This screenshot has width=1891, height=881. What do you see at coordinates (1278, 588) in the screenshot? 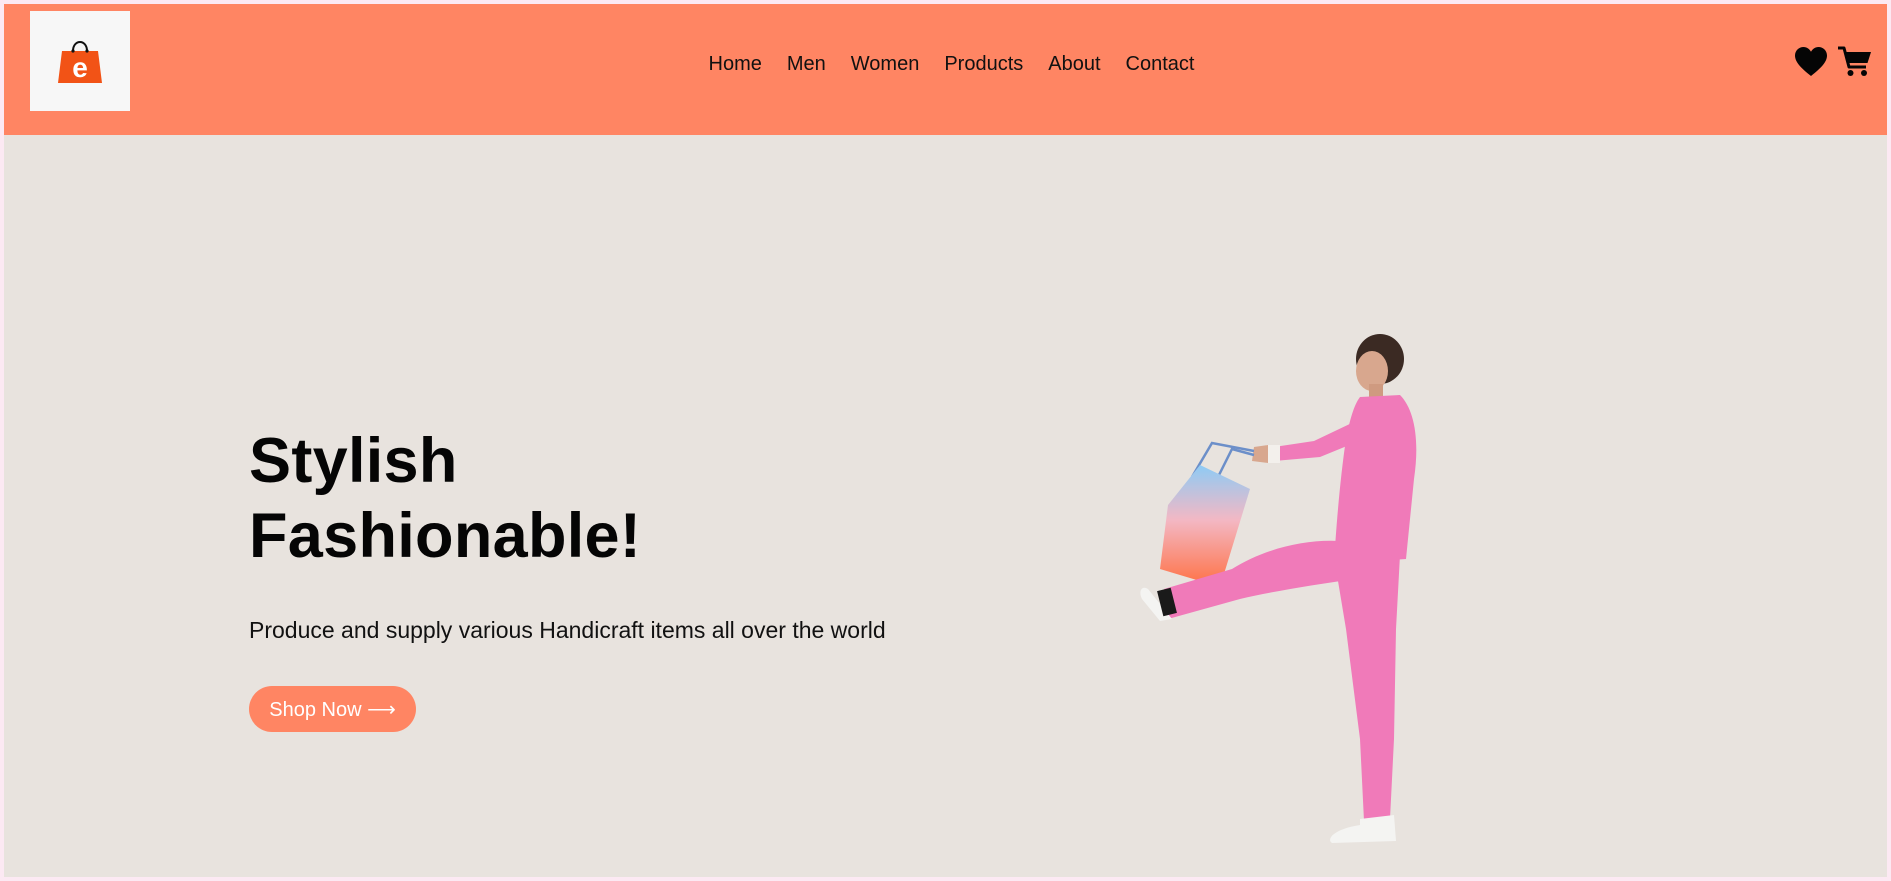
I see `hero-model-image` at bounding box center [1278, 588].